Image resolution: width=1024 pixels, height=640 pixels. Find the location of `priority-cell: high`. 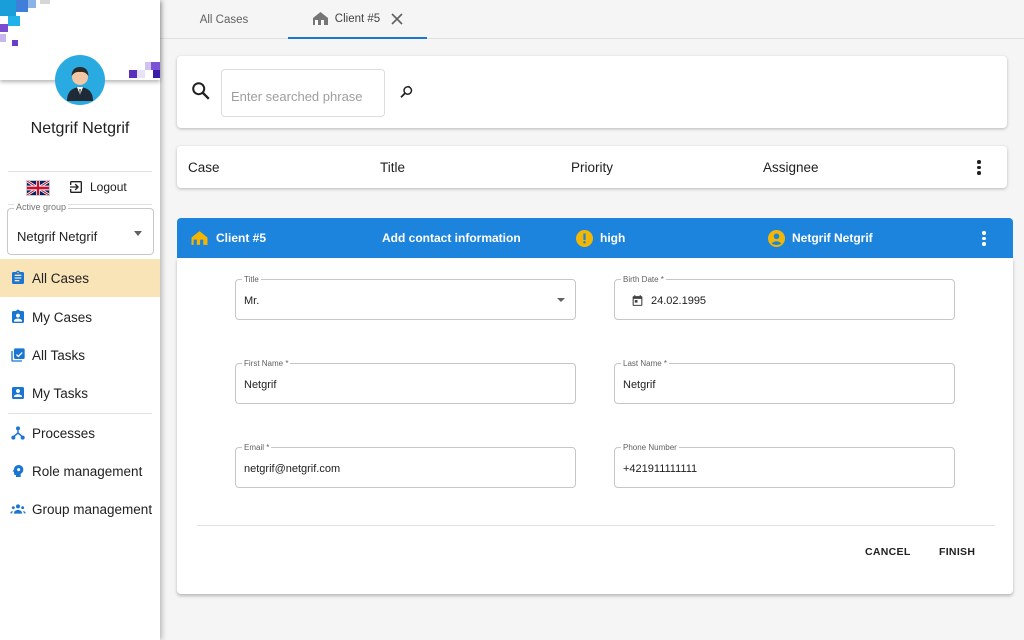

priority-cell: high is located at coordinates (600, 238).